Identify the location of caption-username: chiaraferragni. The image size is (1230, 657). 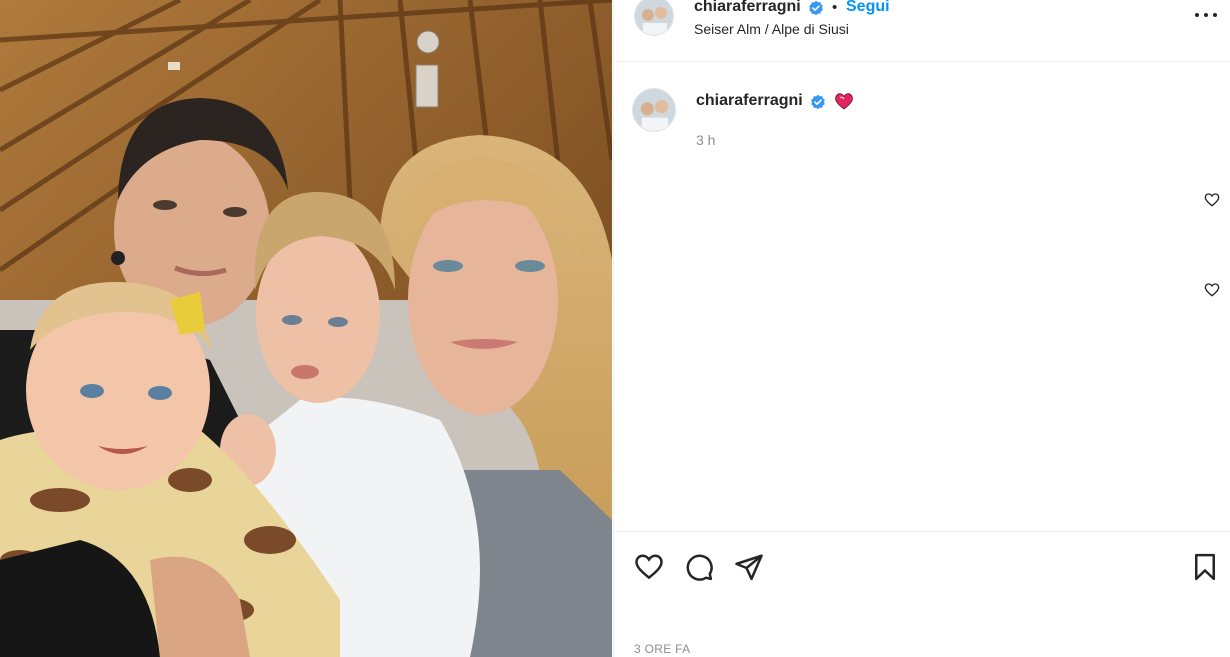
(749, 101).